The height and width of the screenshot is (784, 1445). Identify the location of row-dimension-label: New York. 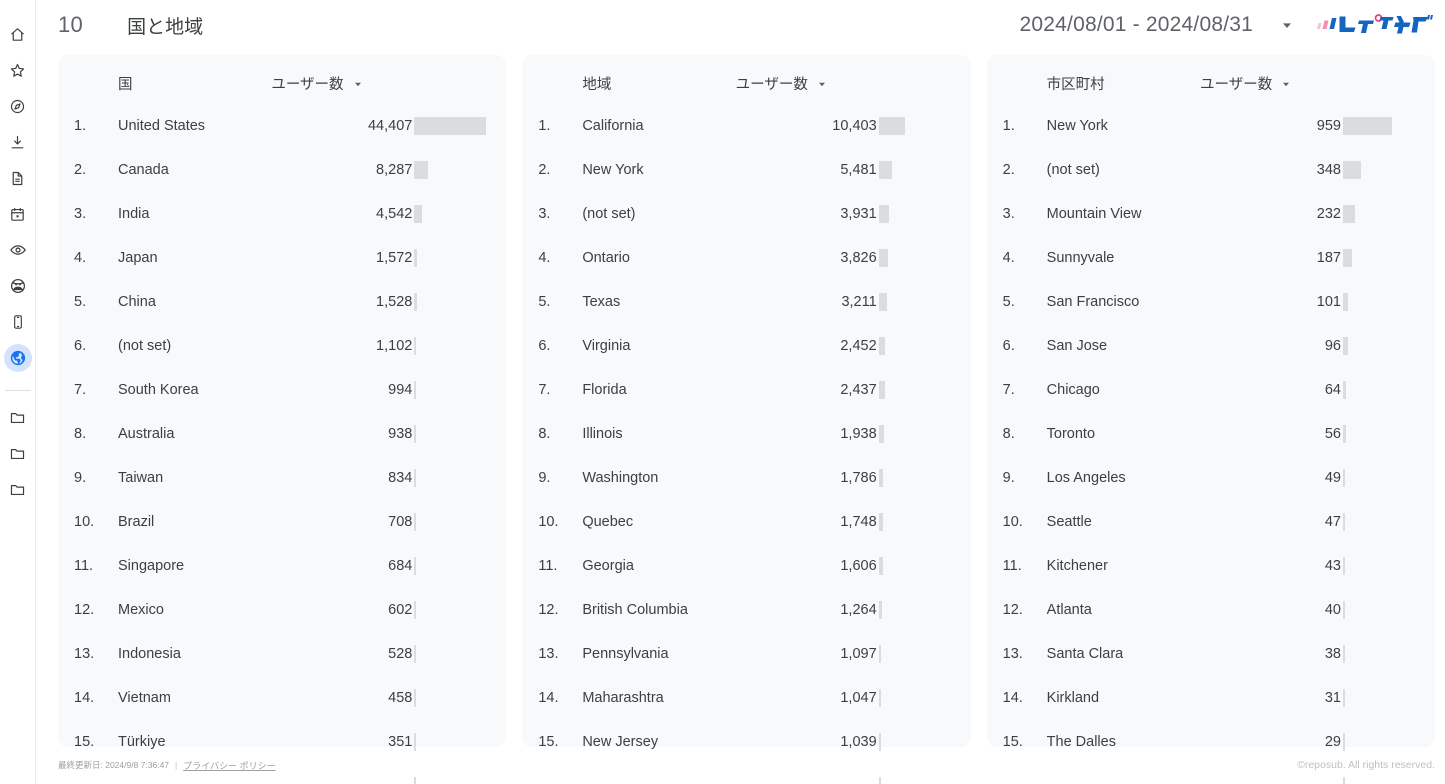
(1077, 126).